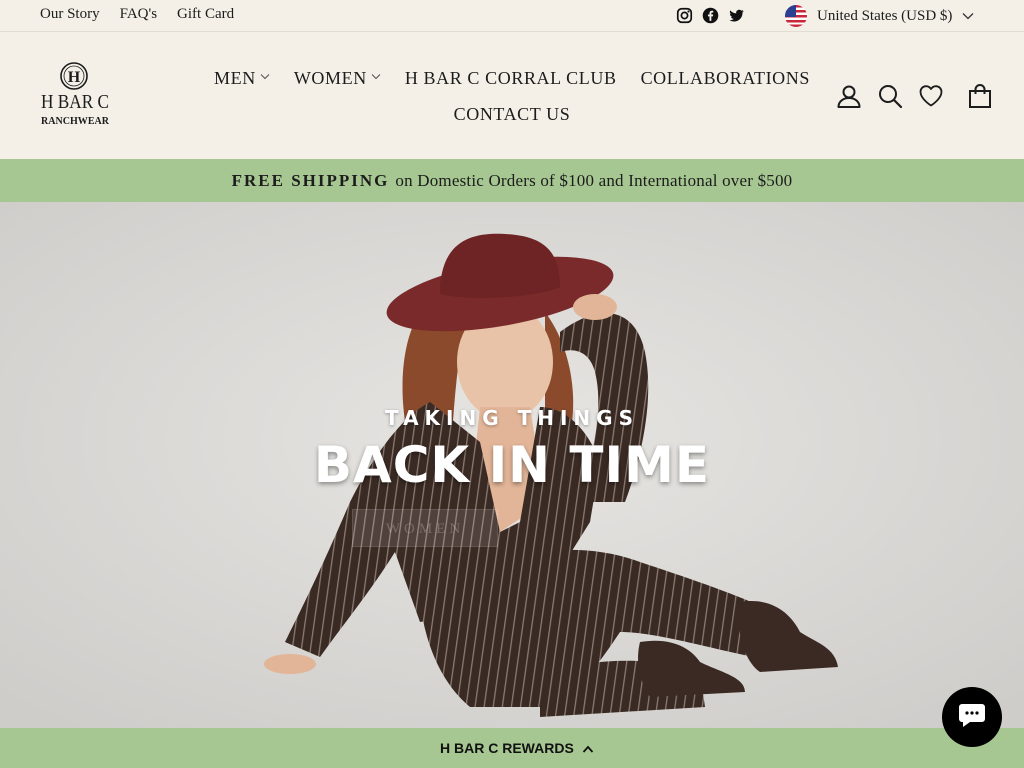 This screenshot has height=768, width=1024. Describe the element at coordinates (511, 418) in the screenshot. I see `hero-kicker: TAKING THINGS` at that location.